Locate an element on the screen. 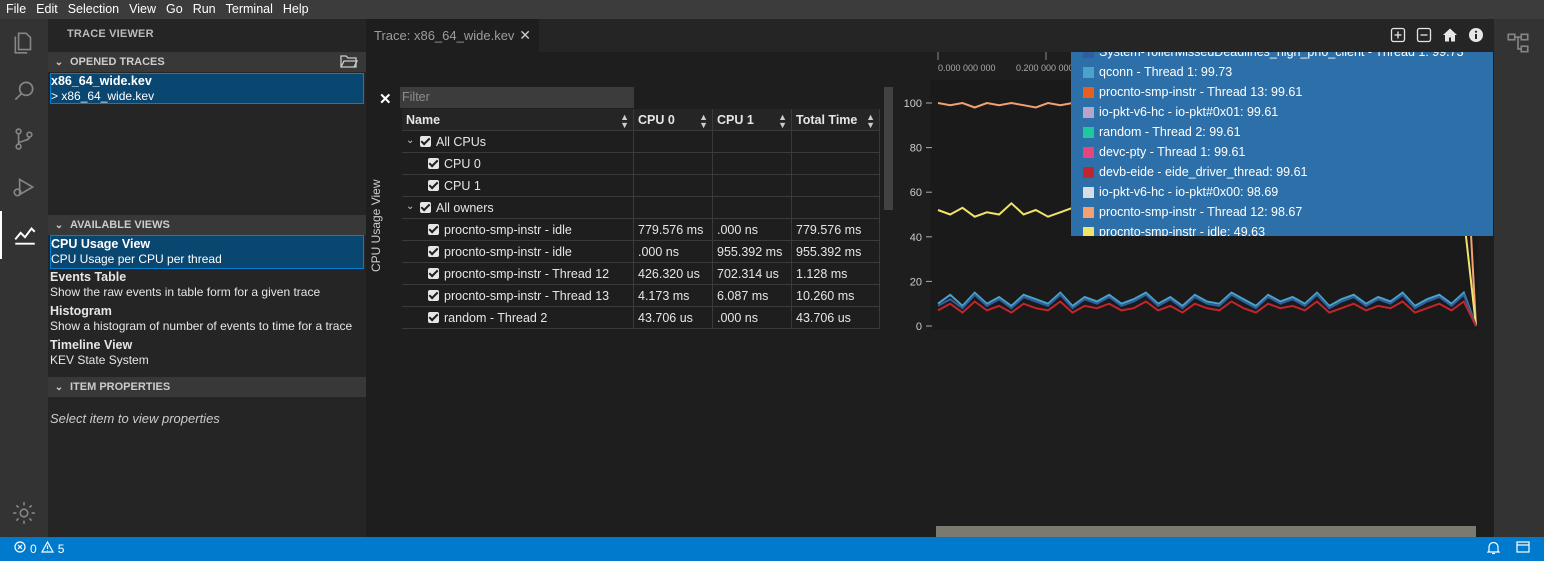 The width and height of the screenshot is (1544, 561). column-header: CPU 0 ▲ ▼ is located at coordinates (673, 120).